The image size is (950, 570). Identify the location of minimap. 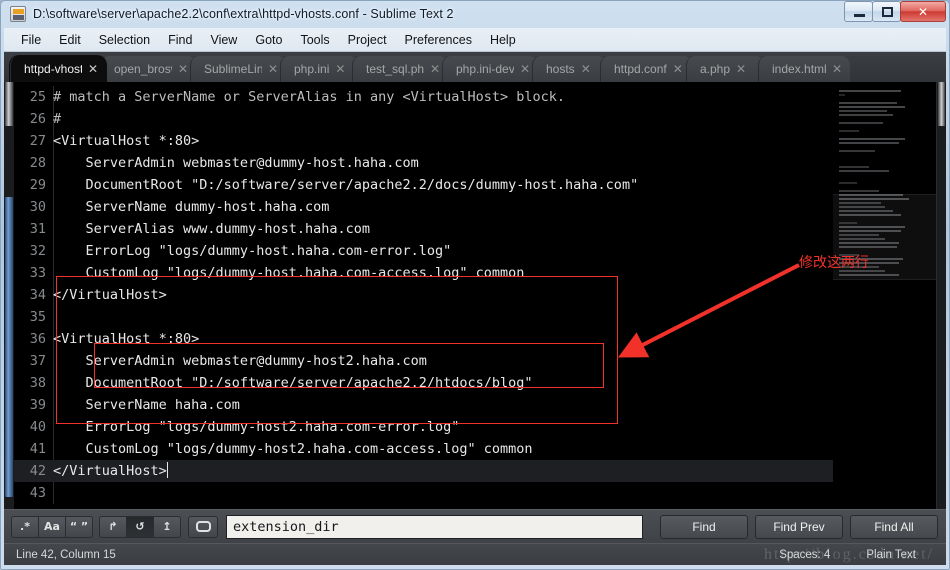
(885, 295).